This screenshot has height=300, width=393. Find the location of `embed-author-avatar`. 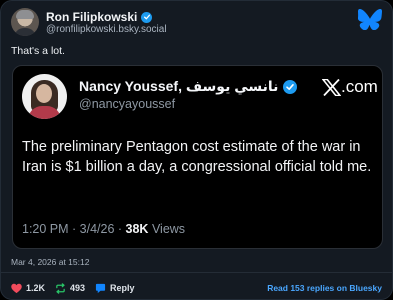

embed-author-avatar is located at coordinates (44, 96).